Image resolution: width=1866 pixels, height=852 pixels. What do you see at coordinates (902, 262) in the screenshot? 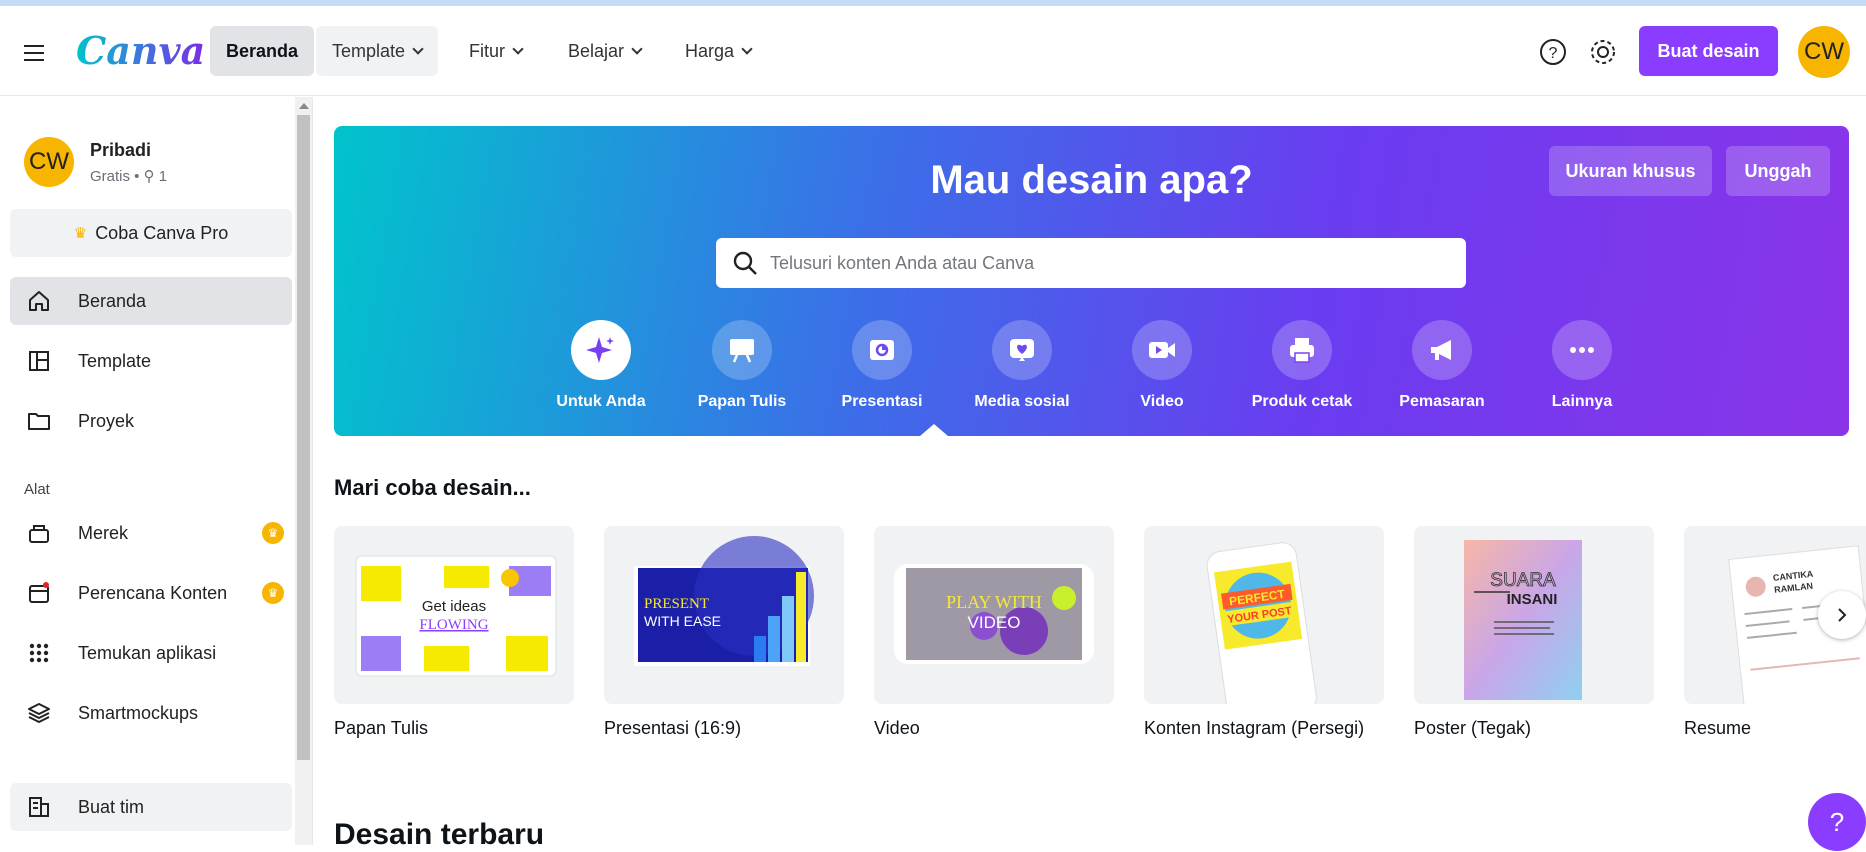
I see `search-placeholder: Telusuri konten Anda atau Canva` at bounding box center [902, 262].